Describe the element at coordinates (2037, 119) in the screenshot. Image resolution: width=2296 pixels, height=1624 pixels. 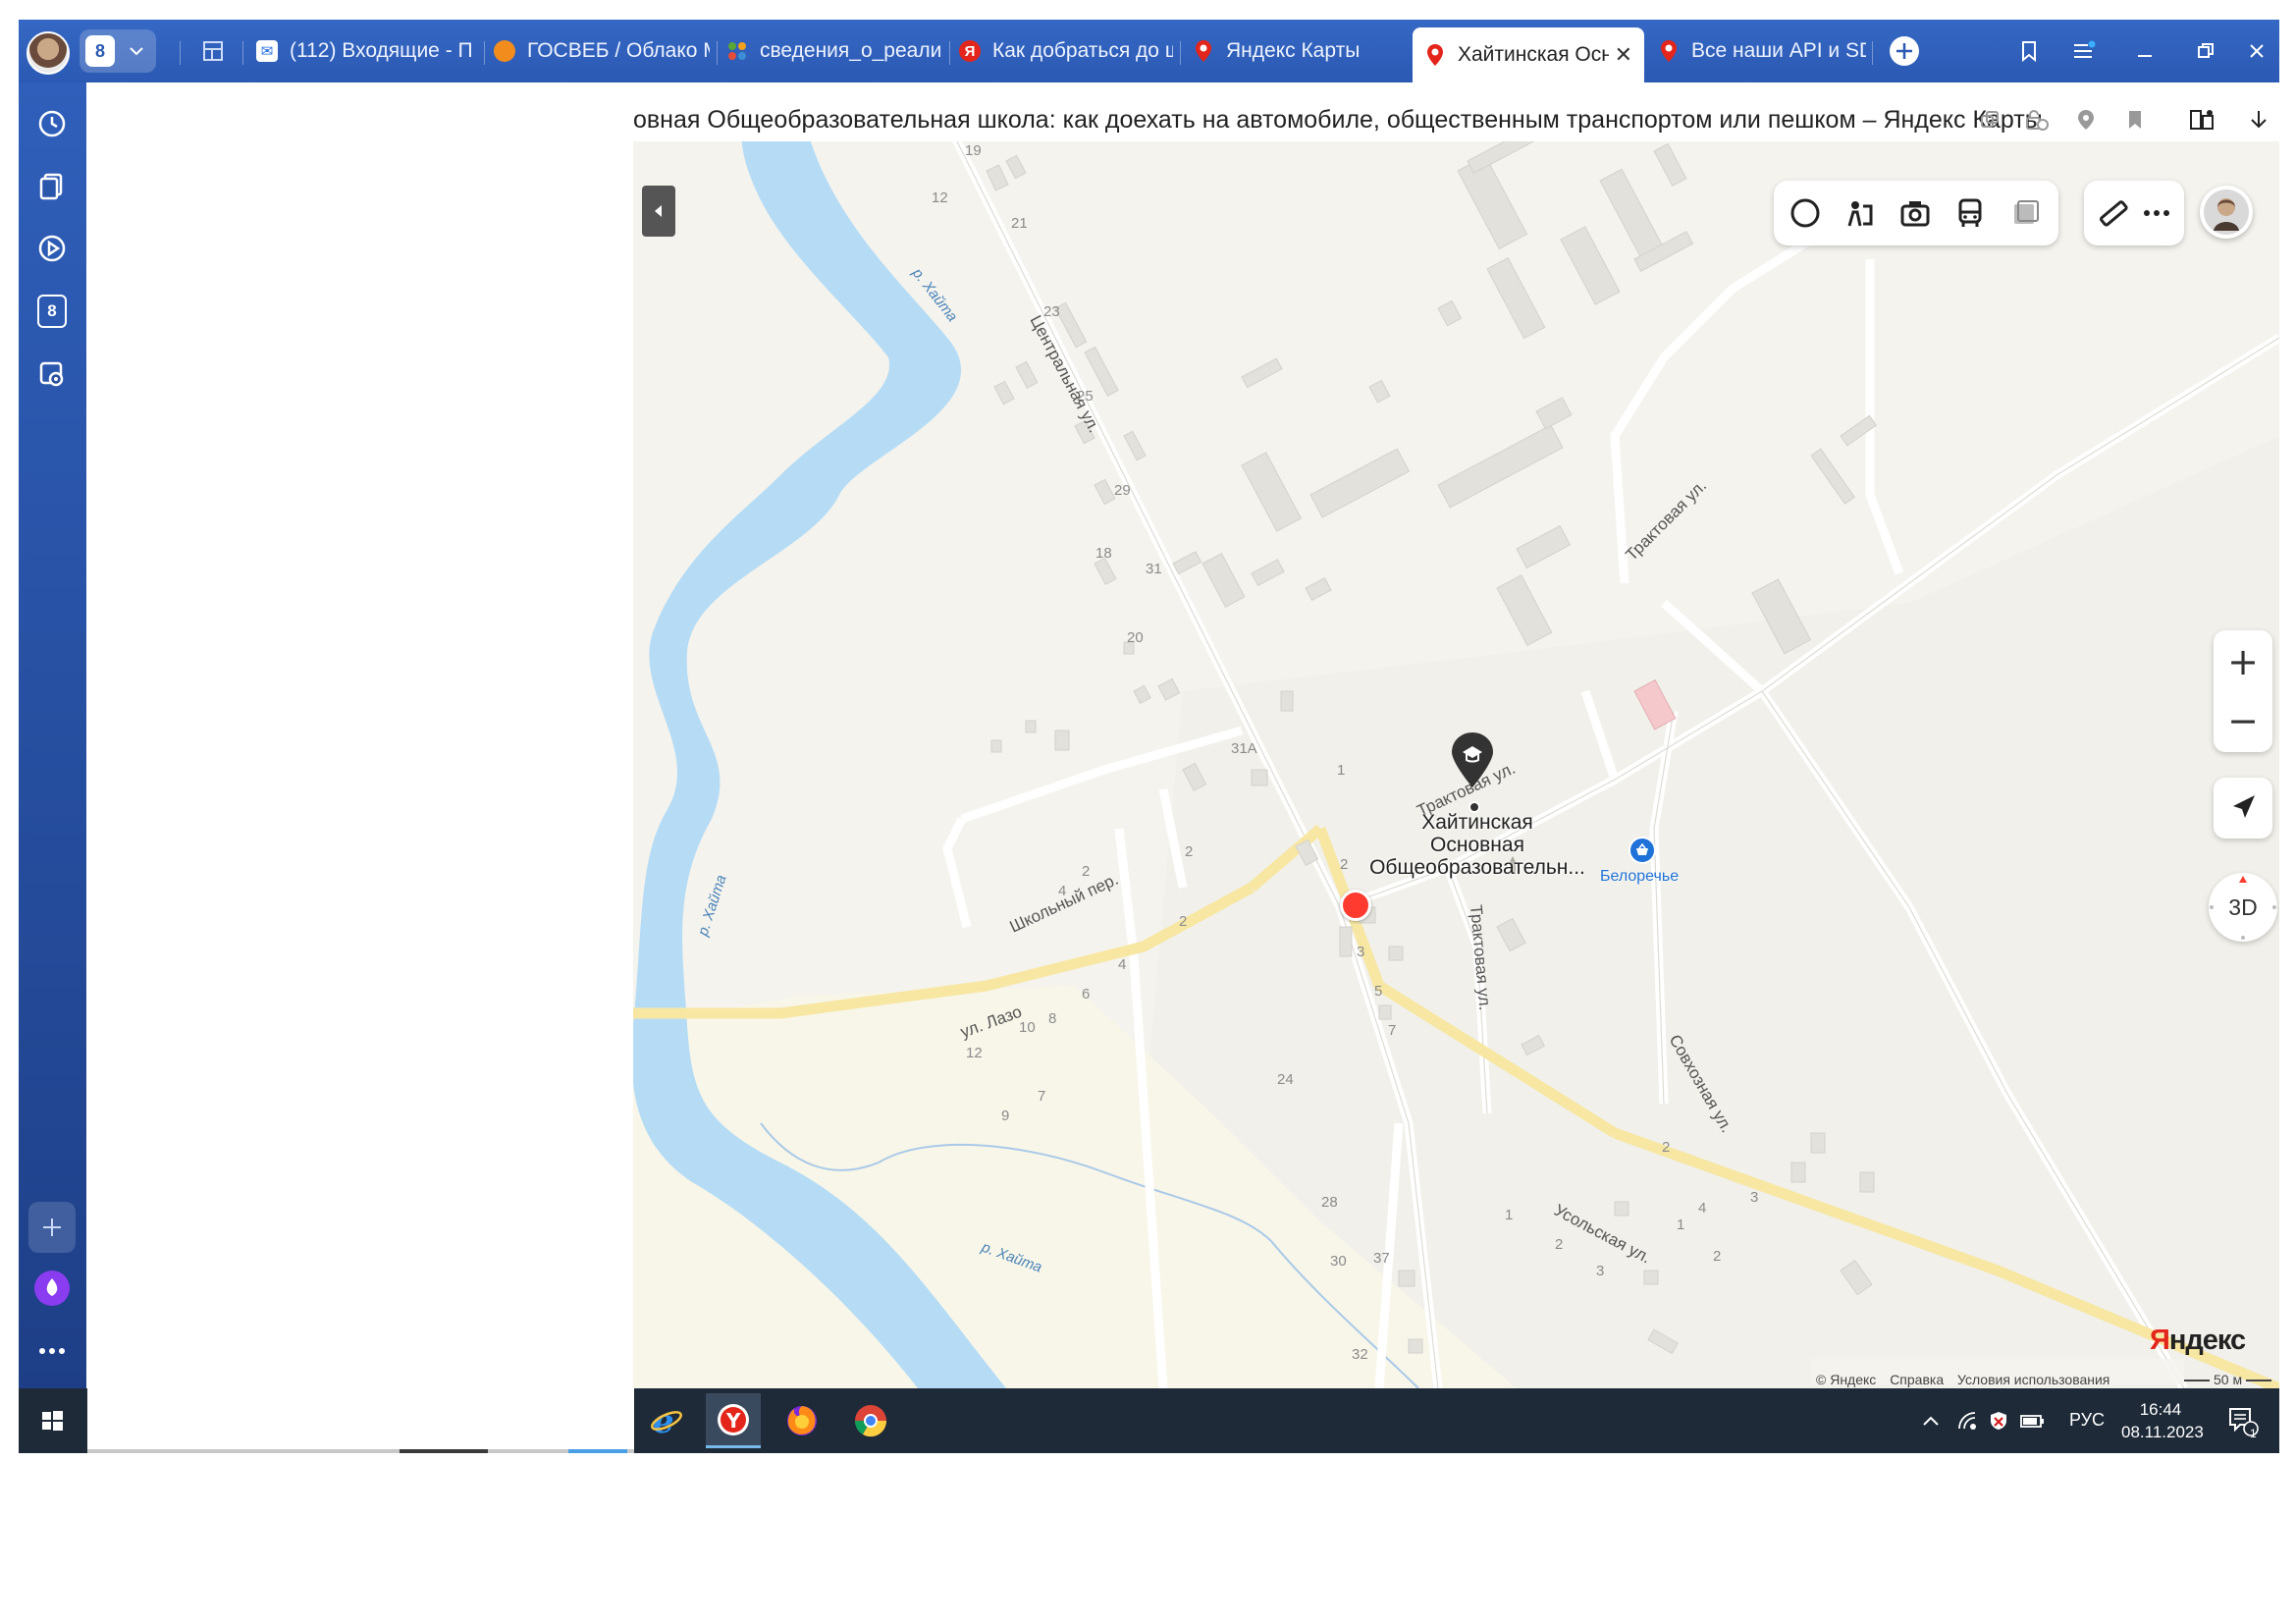
I see `protect-icon` at that location.